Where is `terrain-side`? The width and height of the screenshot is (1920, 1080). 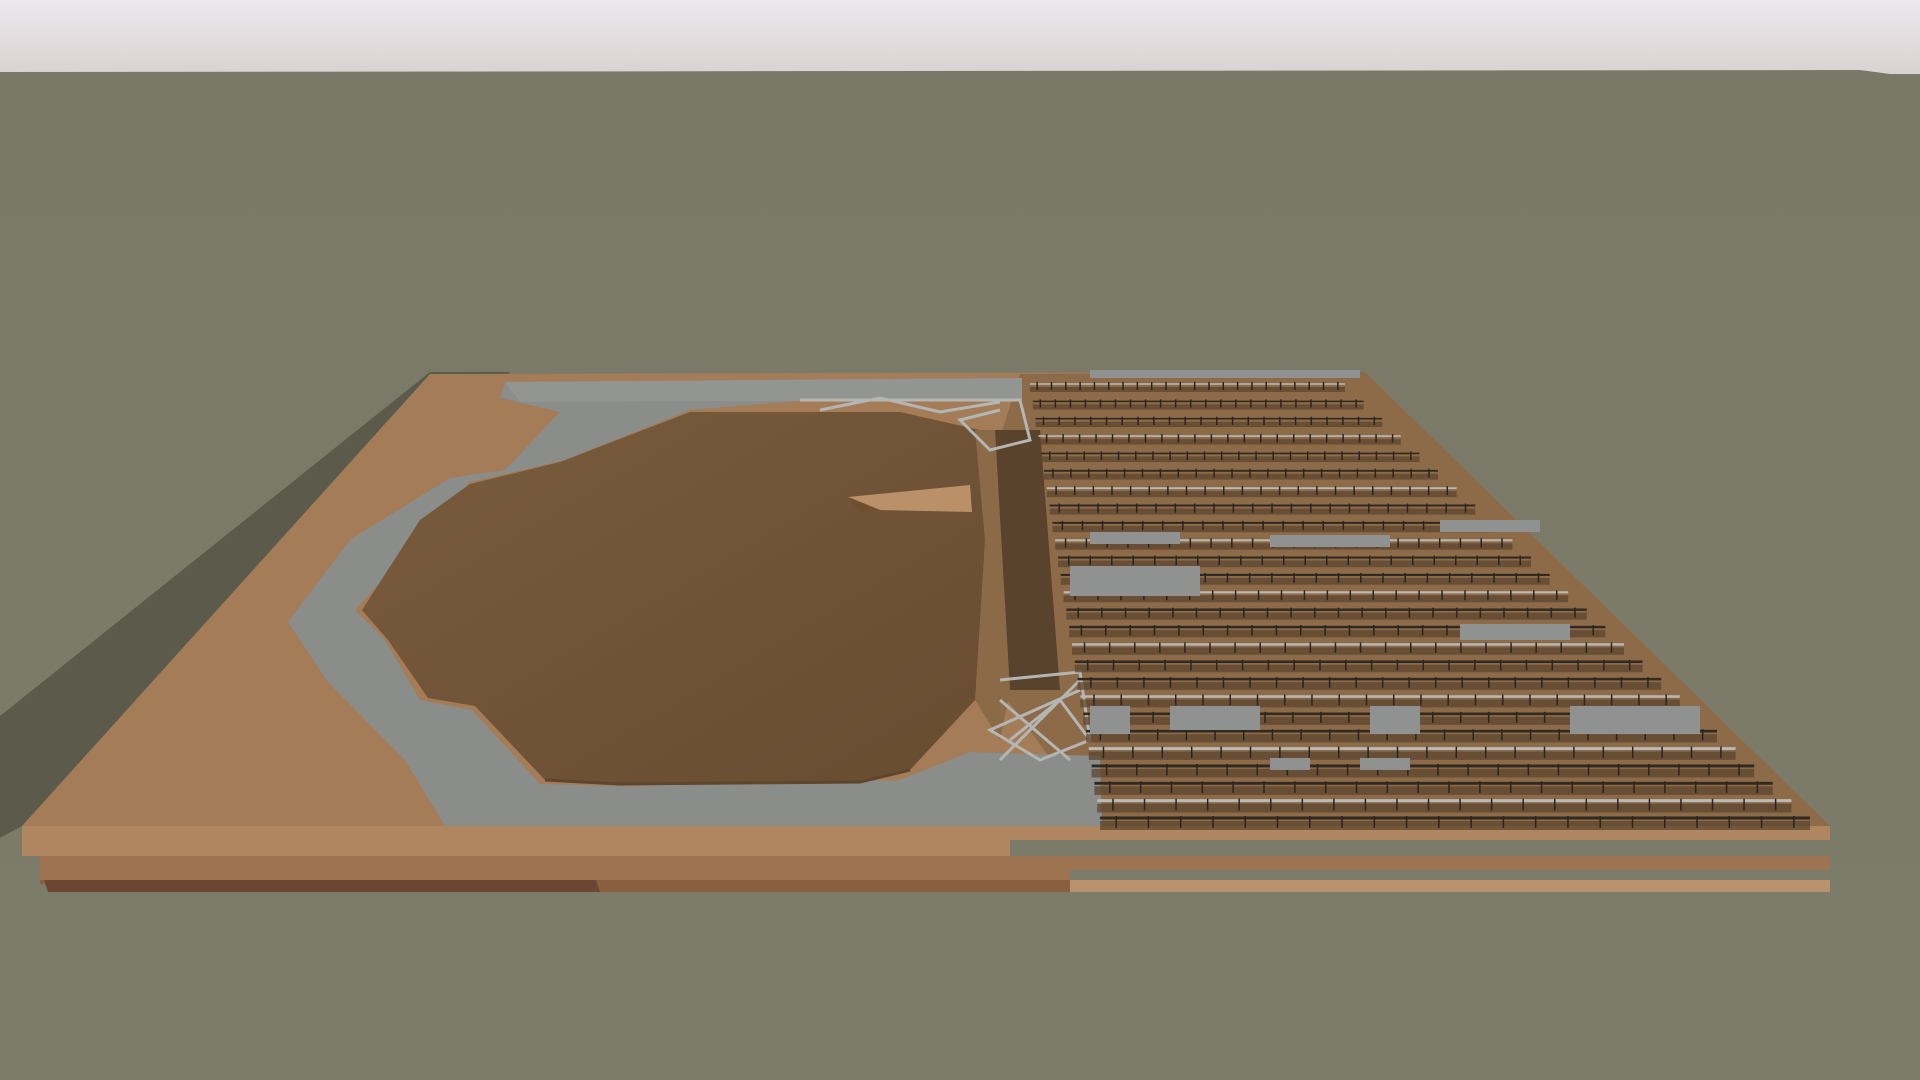
terrain-side is located at coordinates (926, 859).